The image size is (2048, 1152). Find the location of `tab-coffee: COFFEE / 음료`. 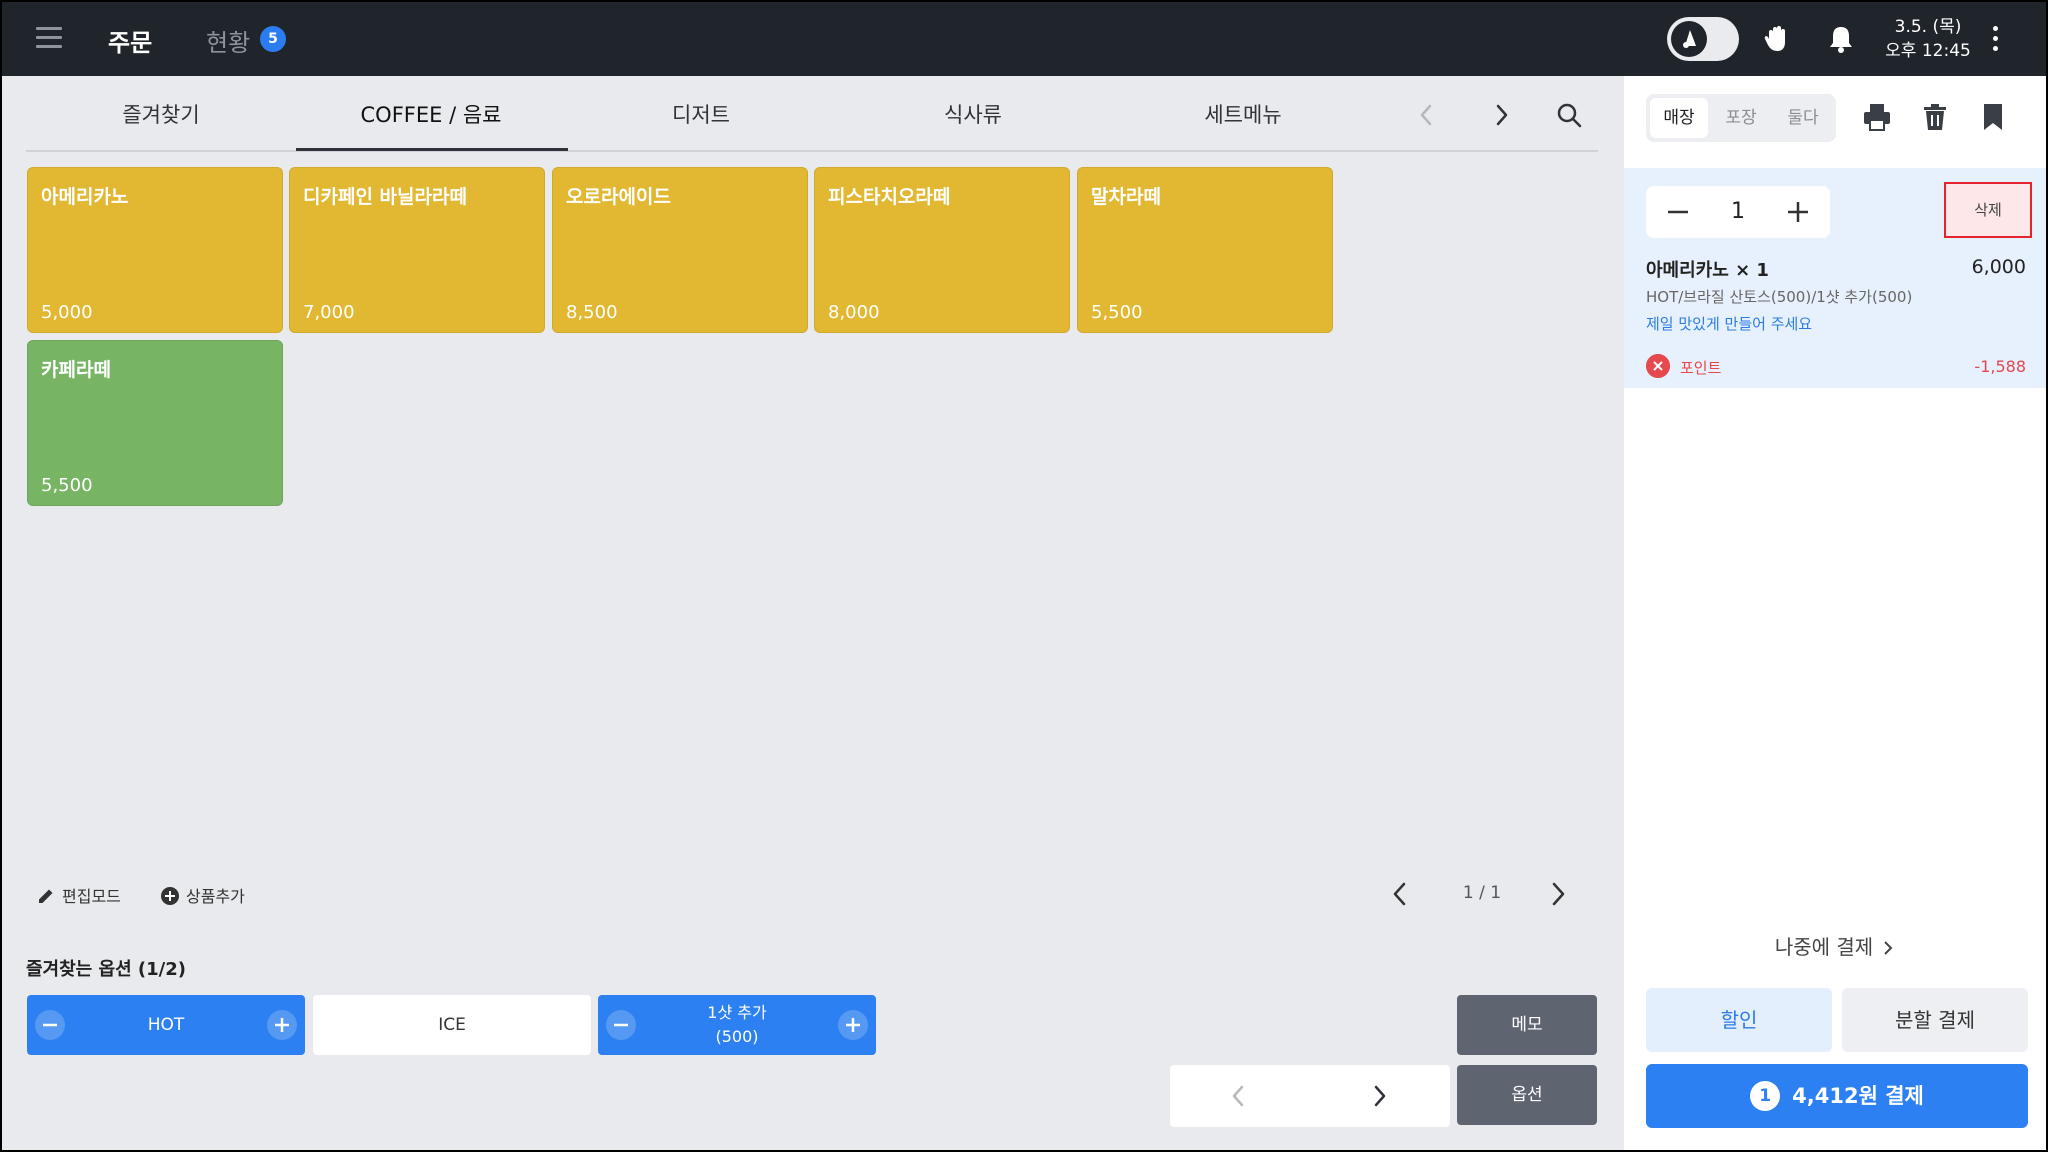

tab-coffee: COFFEE / 음료 is located at coordinates (431, 113).